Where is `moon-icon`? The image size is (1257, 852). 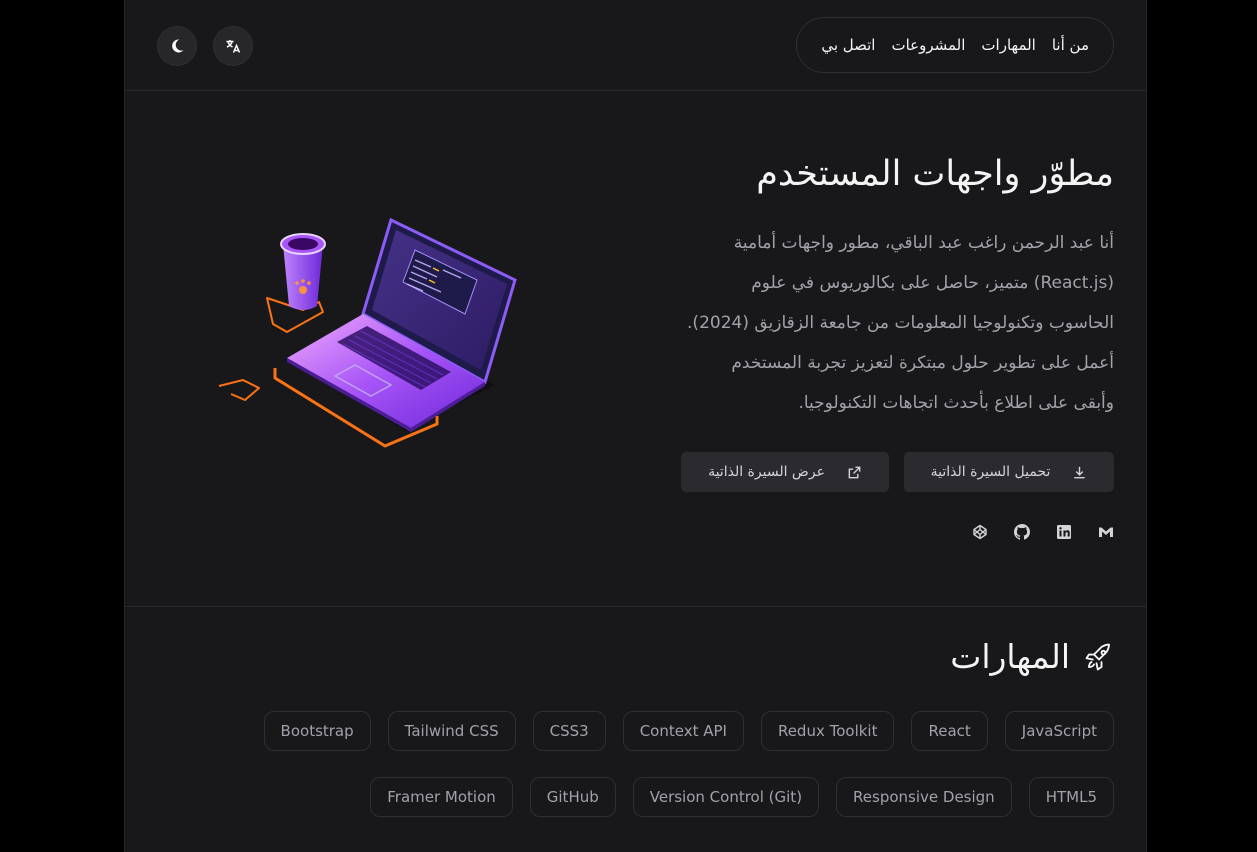
moon-icon is located at coordinates (178, 46).